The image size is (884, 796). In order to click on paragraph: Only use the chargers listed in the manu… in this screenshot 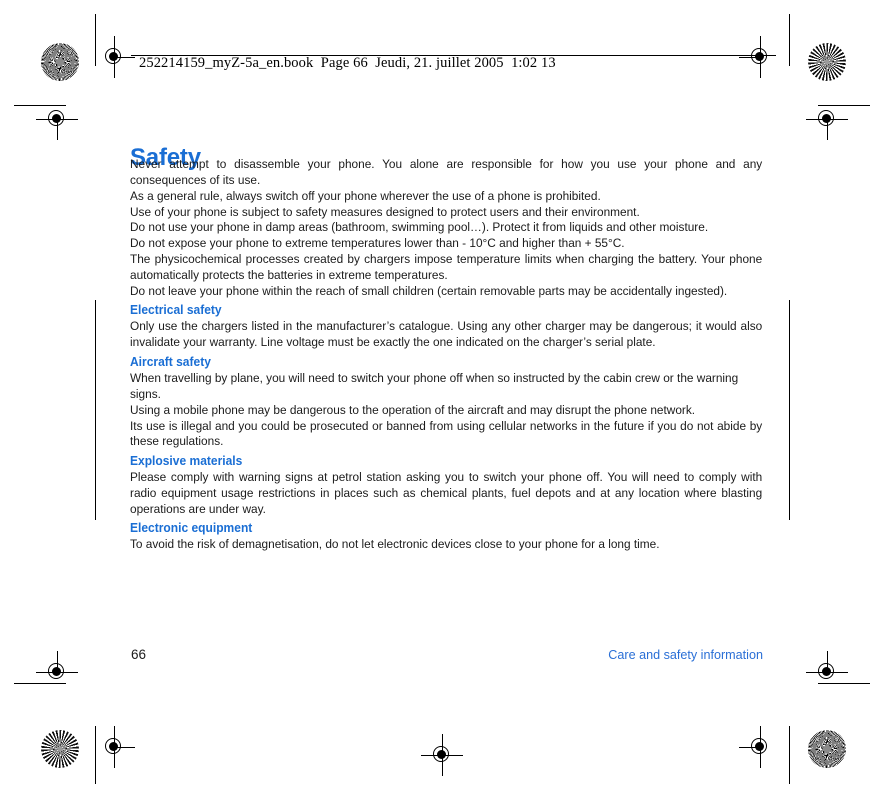, I will do `click(446, 334)`.